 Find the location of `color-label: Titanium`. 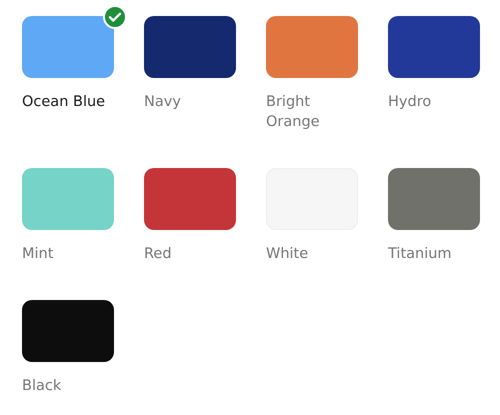

color-label: Titanium is located at coordinates (420, 254).